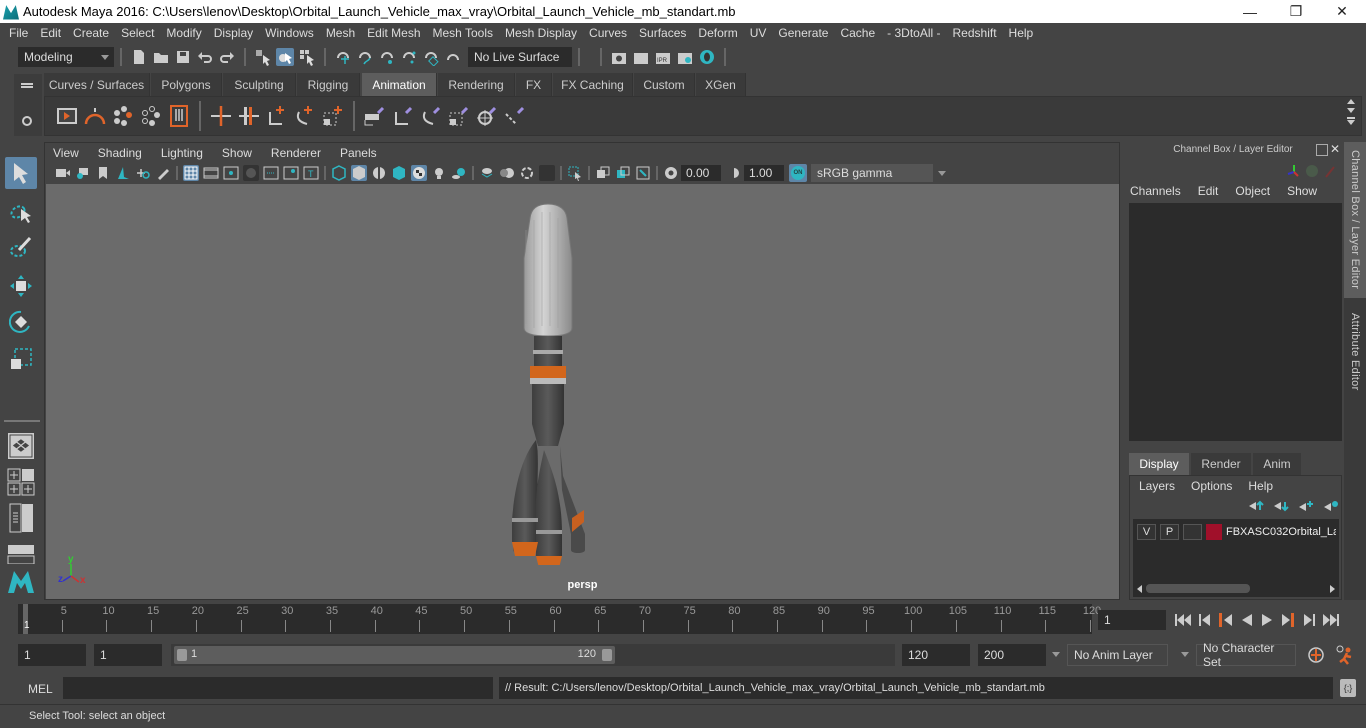 This screenshot has height=728, width=1366. I want to click on current-frame-field: 1, so click(1132, 620).